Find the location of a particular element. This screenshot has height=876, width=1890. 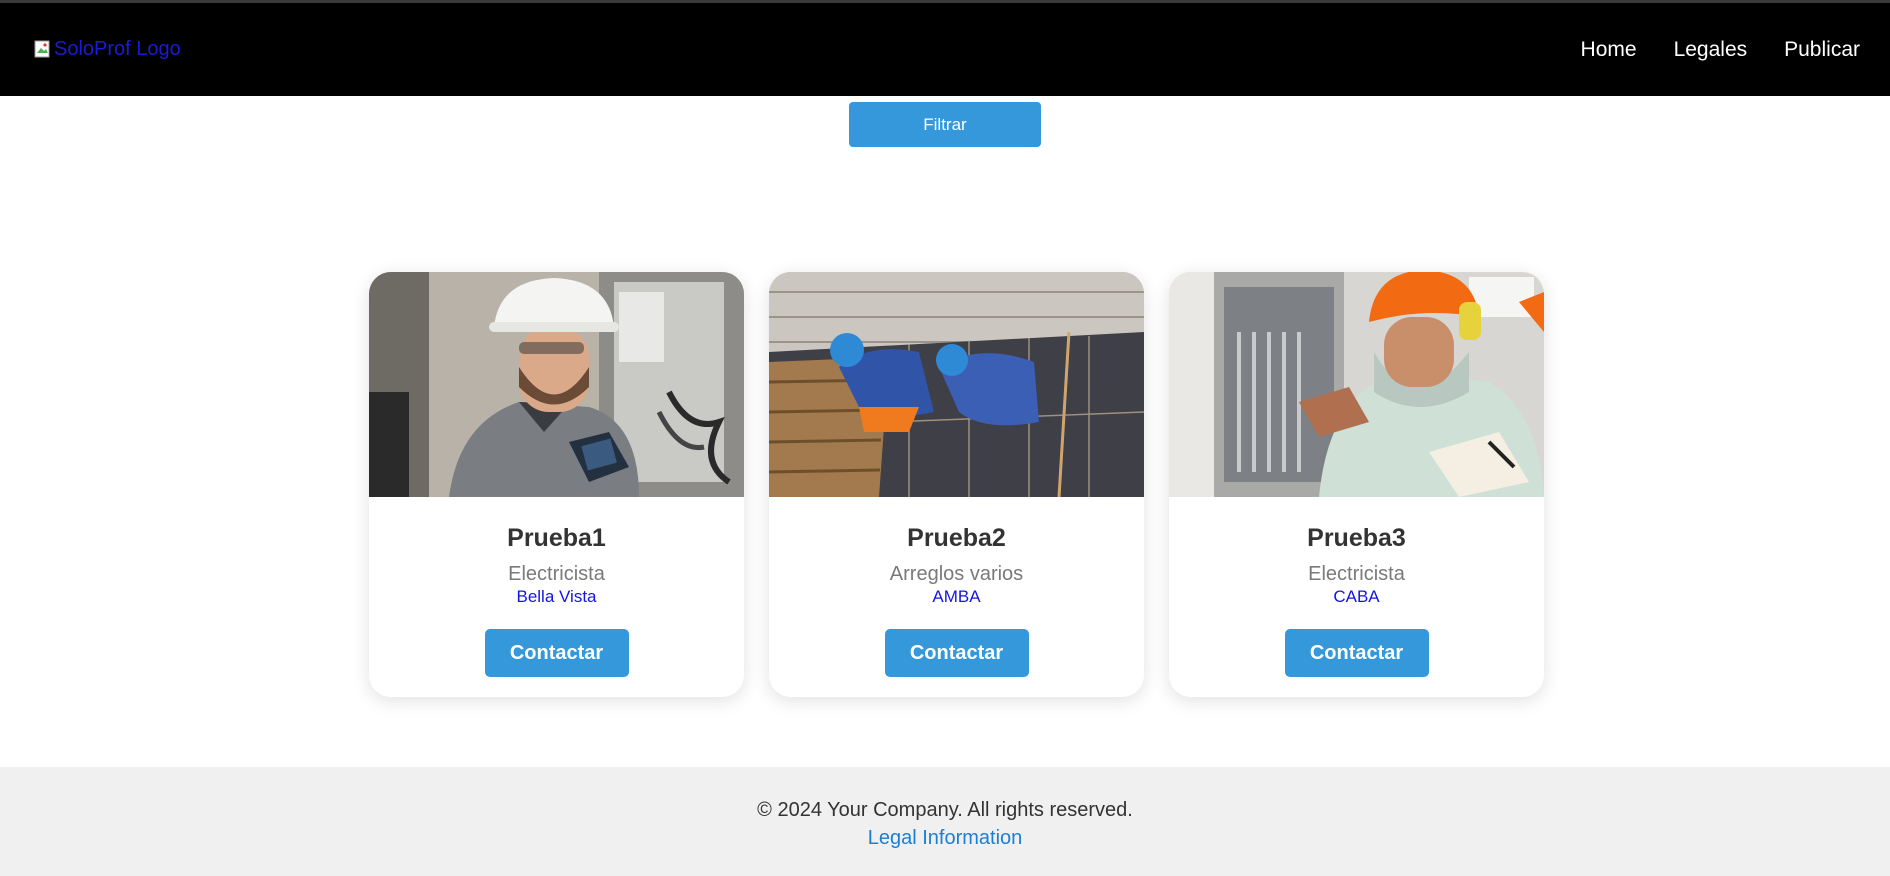

professional-card: Prueba2 Arreglos varios AMBA Contactar is located at coordinates (956, 484).